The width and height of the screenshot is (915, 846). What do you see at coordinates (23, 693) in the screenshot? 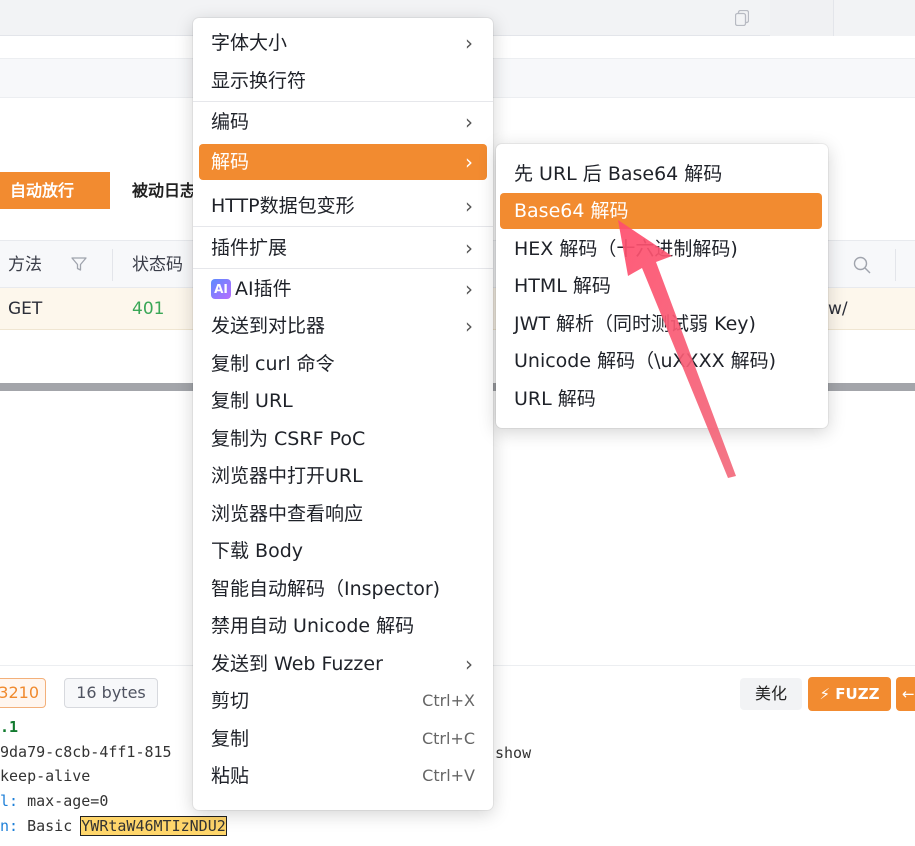
I see `status-badge: 3210` at bounding box center [23, 693].